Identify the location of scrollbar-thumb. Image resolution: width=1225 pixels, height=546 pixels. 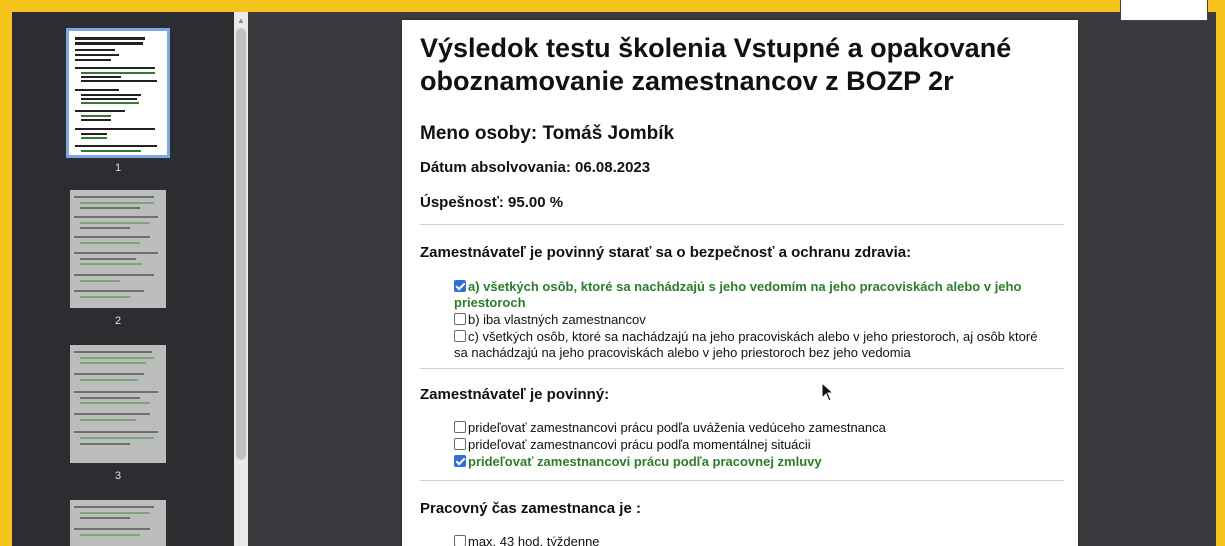
(241, 244).